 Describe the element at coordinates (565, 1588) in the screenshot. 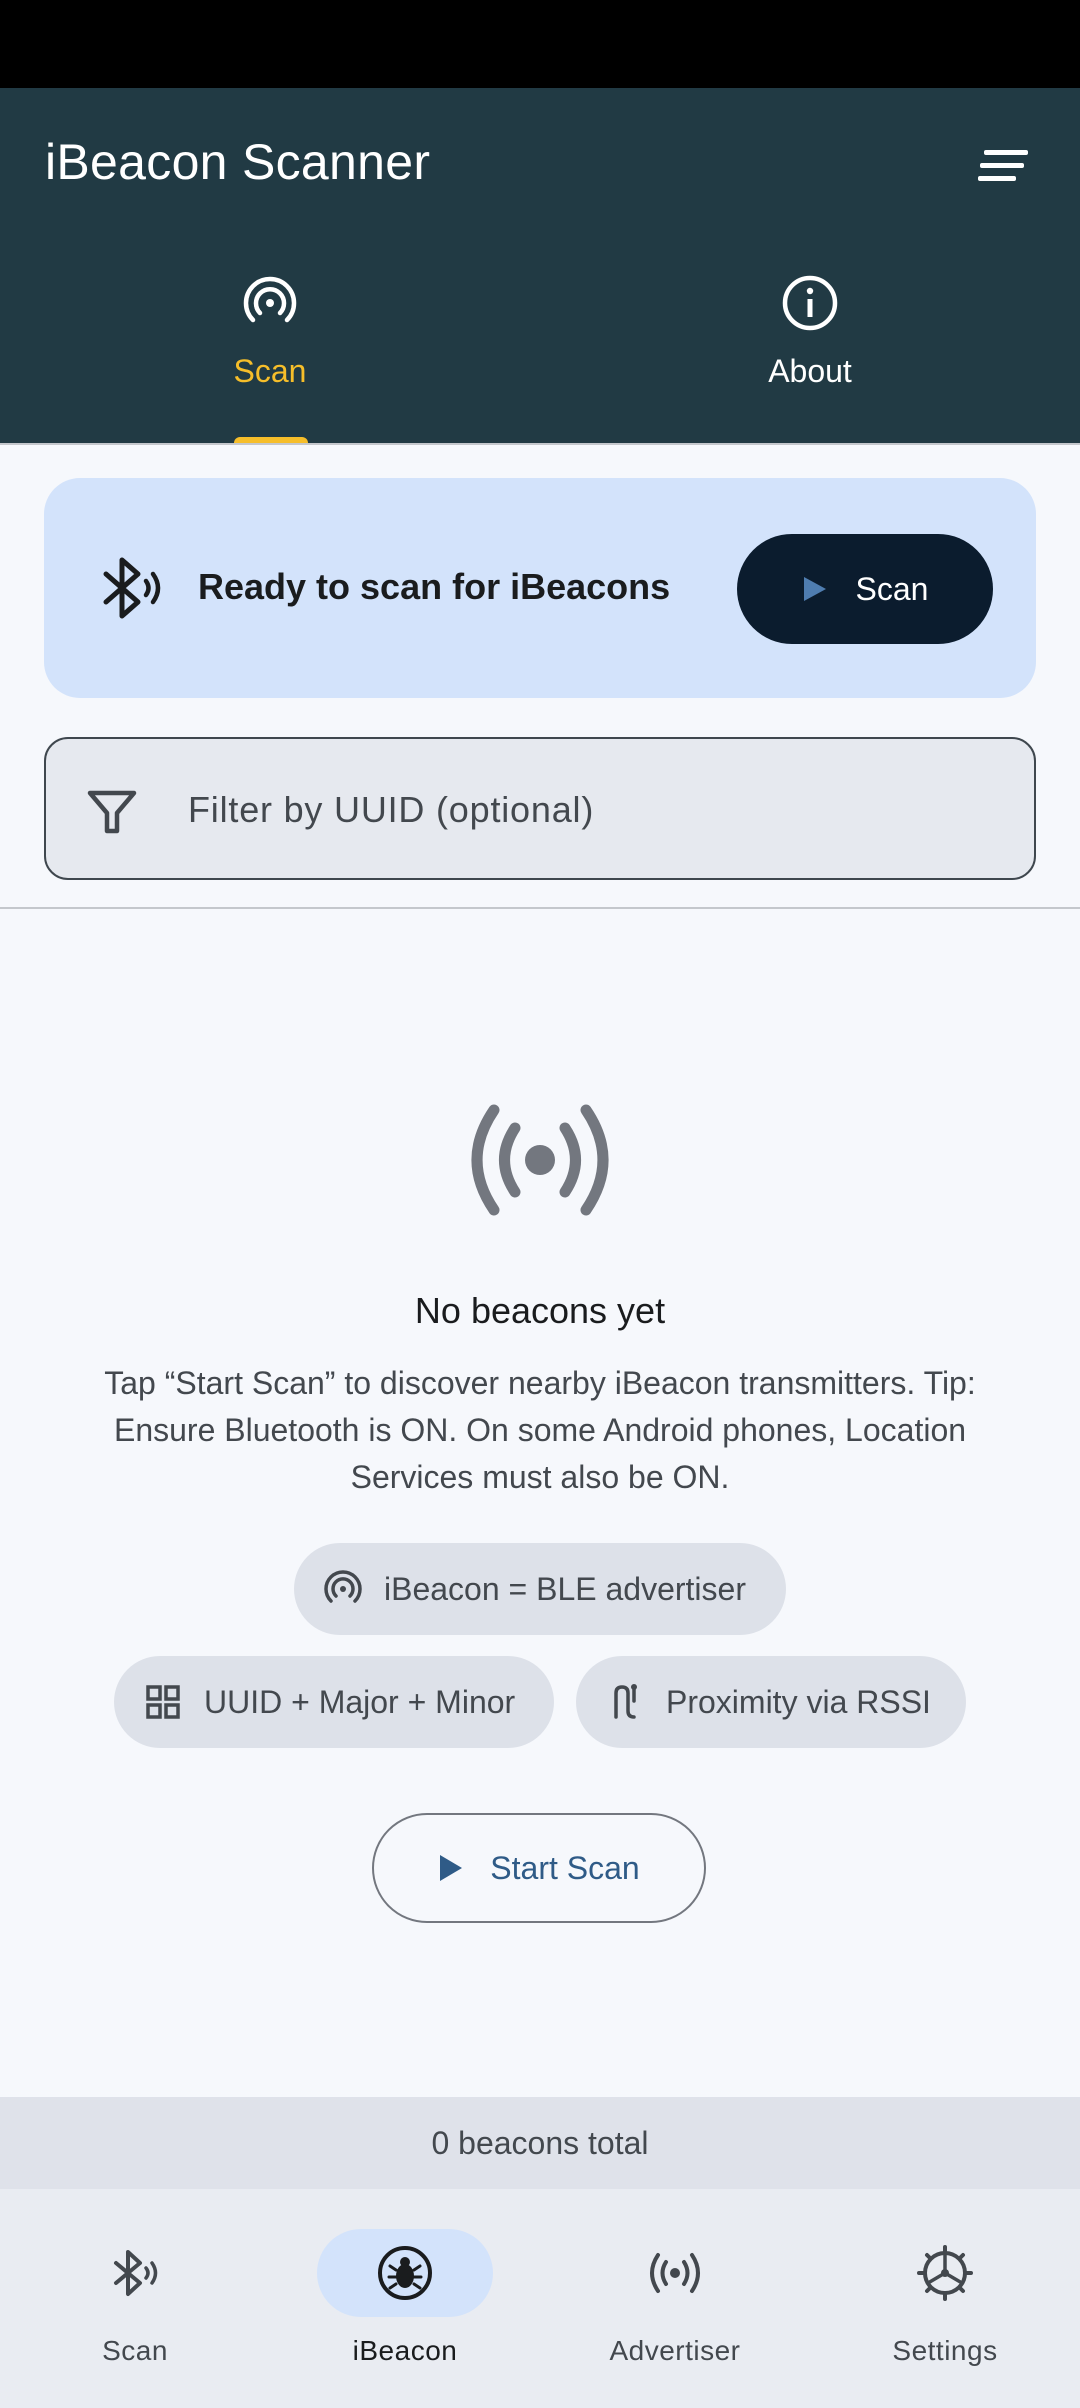

I see `chip-label: iBeacon = BLE advertiser` at that location.